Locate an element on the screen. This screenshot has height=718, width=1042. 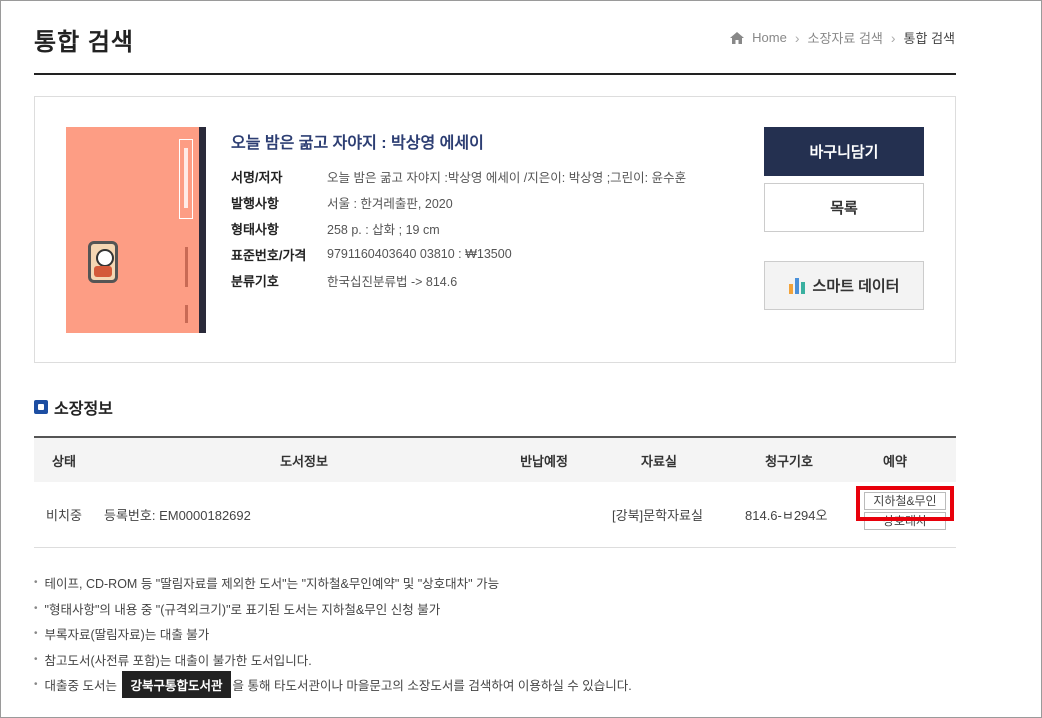
meta-value: 서울 : 한겨레출판, 2020 is located at coordinates (390, 203).